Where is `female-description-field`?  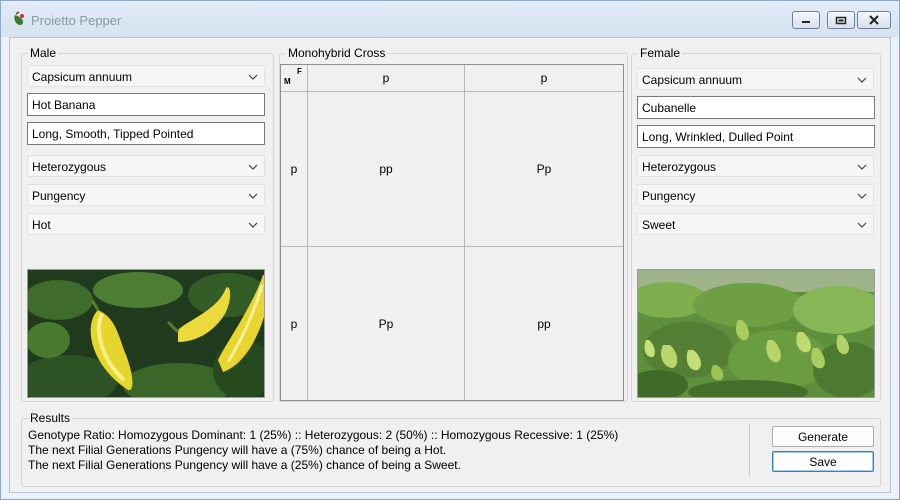
female-description-field is located at coordinates (756, 136).